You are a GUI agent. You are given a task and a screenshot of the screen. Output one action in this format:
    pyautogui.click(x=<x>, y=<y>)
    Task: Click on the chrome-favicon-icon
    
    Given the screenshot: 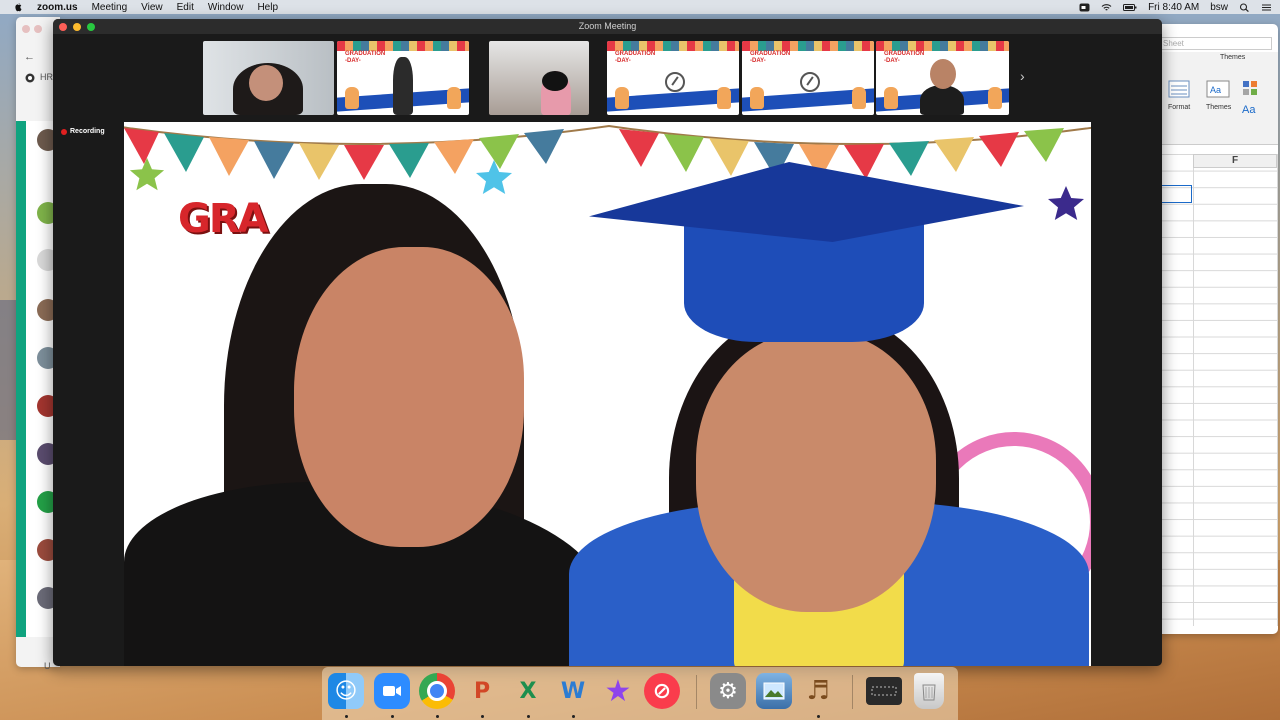 What is the action you would take?
    pyautogui.click(x=30, y=78)
    